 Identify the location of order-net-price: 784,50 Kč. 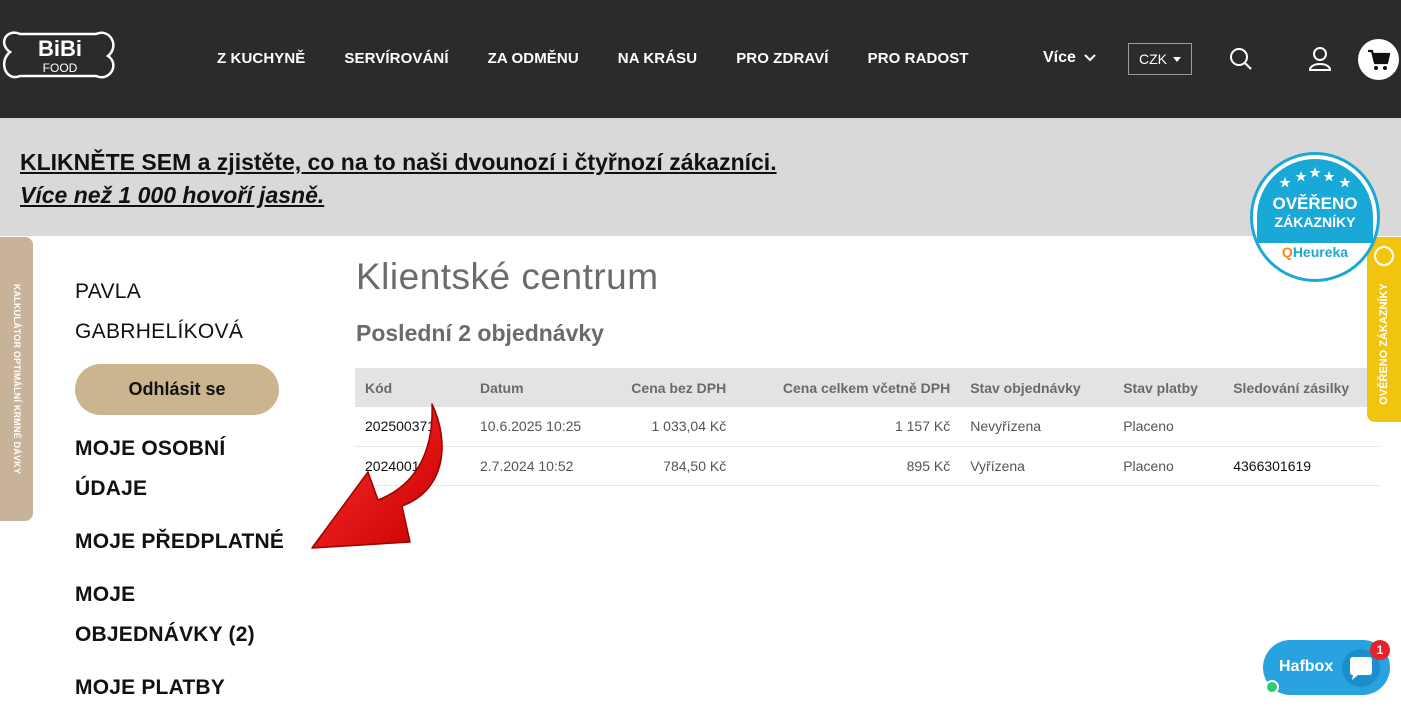
(664, 466).